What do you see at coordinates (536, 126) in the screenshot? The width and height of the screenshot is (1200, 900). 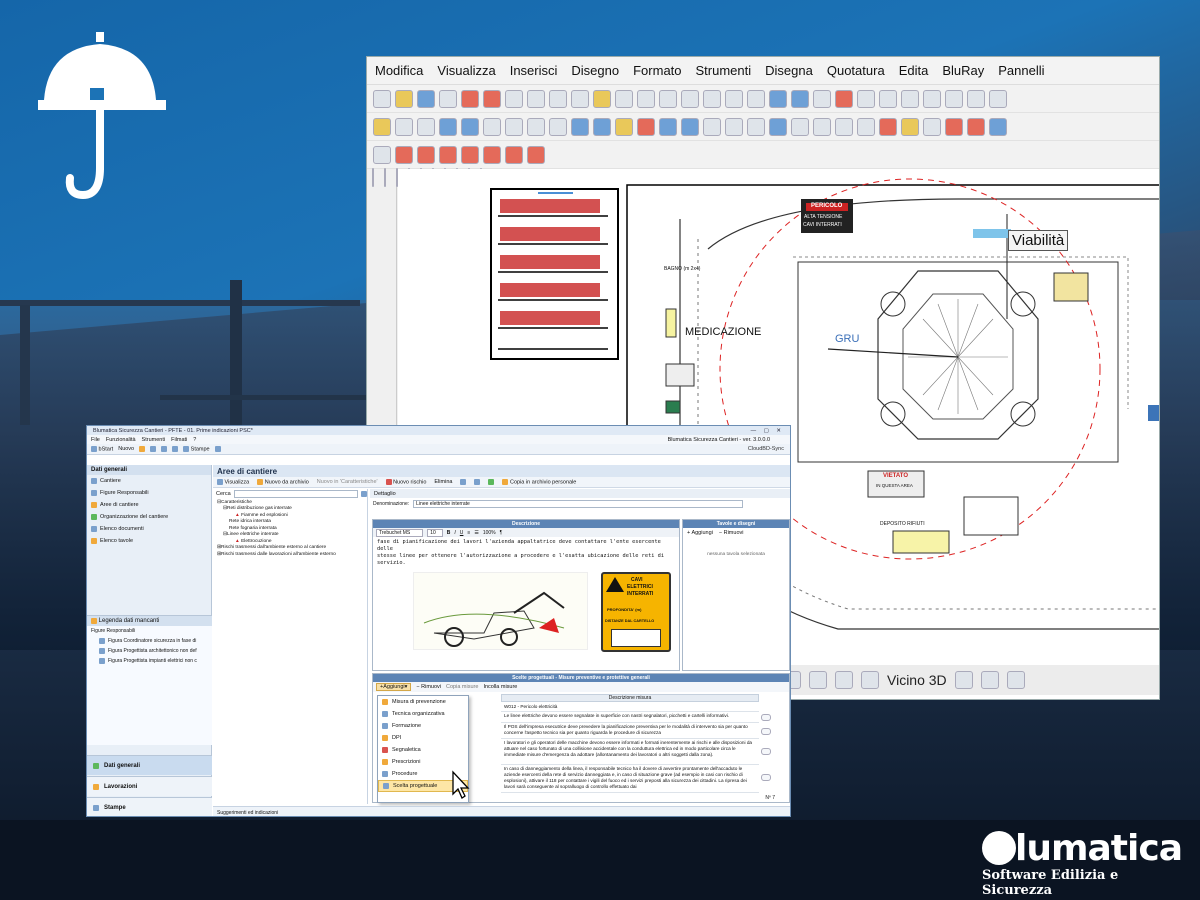 I see `move-icon` at bounding box center [536, 126].